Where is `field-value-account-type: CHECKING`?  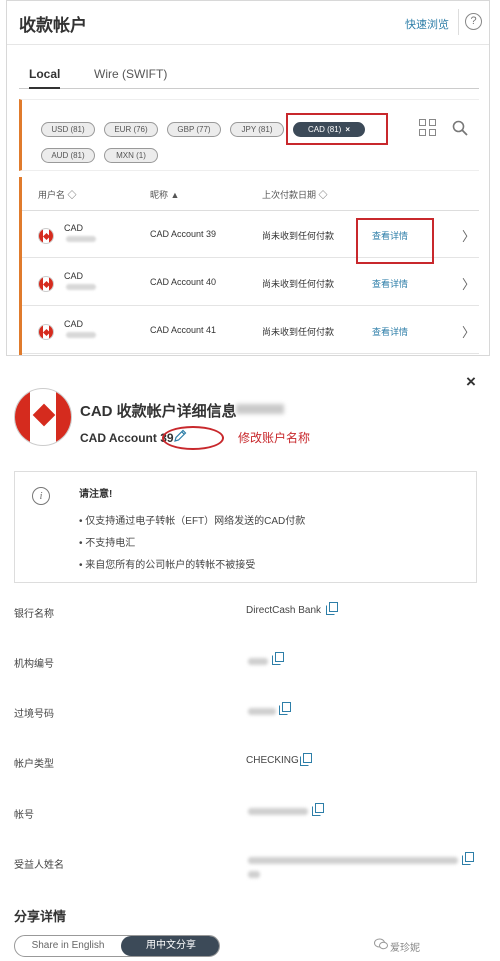
field-value-account-type: CHECKING is located at coordinates (272, 760).